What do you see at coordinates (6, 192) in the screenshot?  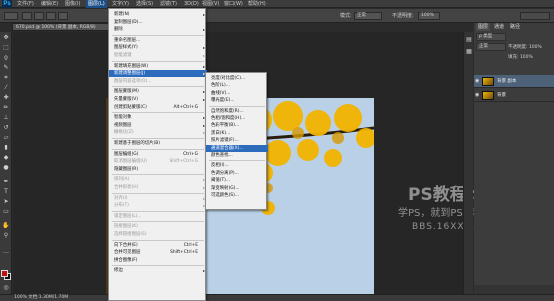 I see `type-tool-icon: T` at bounding box center [6, 192].